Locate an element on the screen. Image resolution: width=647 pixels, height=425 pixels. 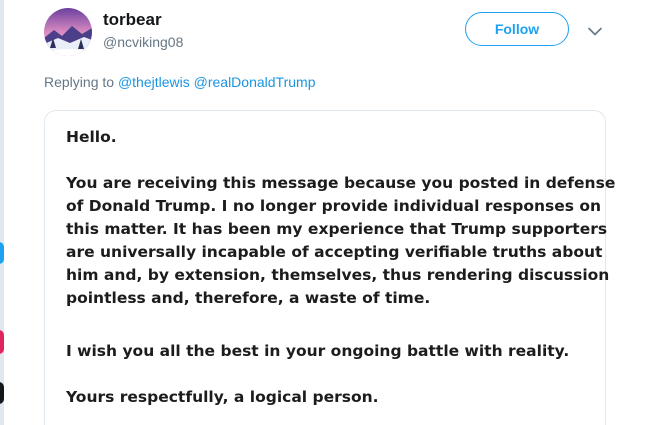
replying-to-line: Replying to @thejtlewis @realDonaldTrump is located at coordinates (179, 82).